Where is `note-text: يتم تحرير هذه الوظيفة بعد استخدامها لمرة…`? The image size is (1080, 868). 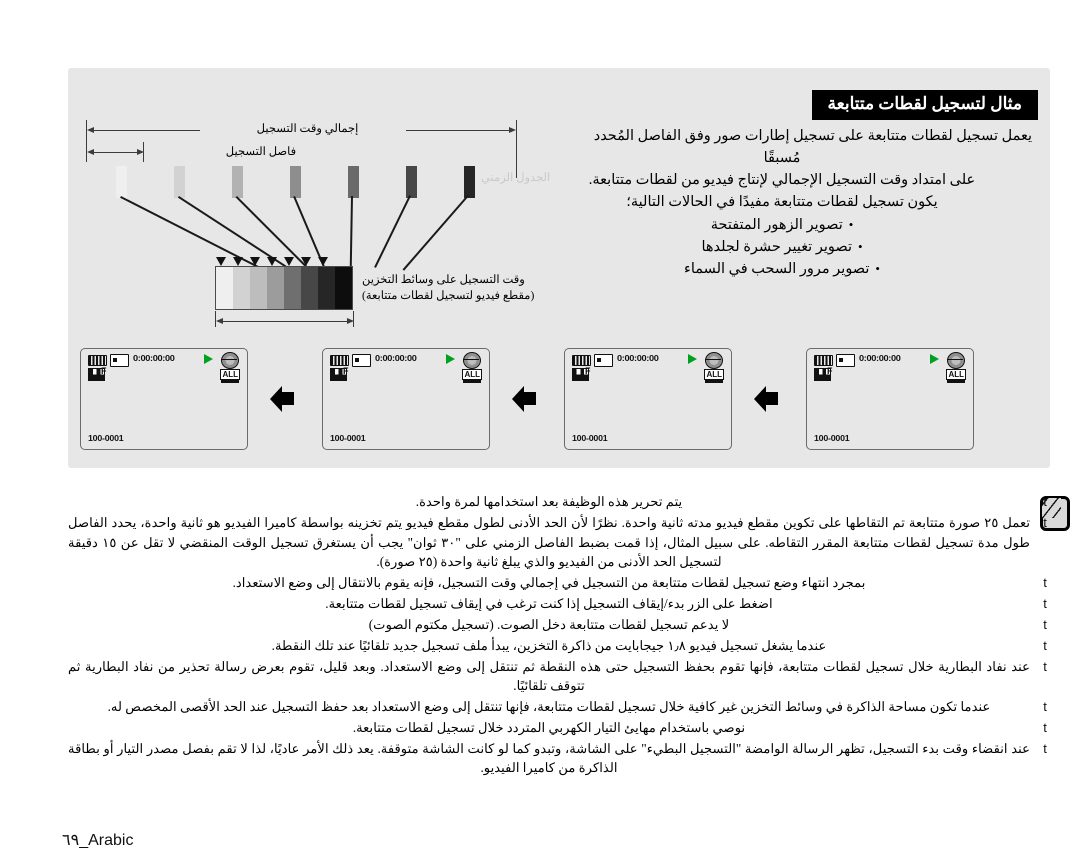
note-text: يتم تحرير هذه الوظيفة بعد استخدامها لمرة… is located at coordinates (549, 501).